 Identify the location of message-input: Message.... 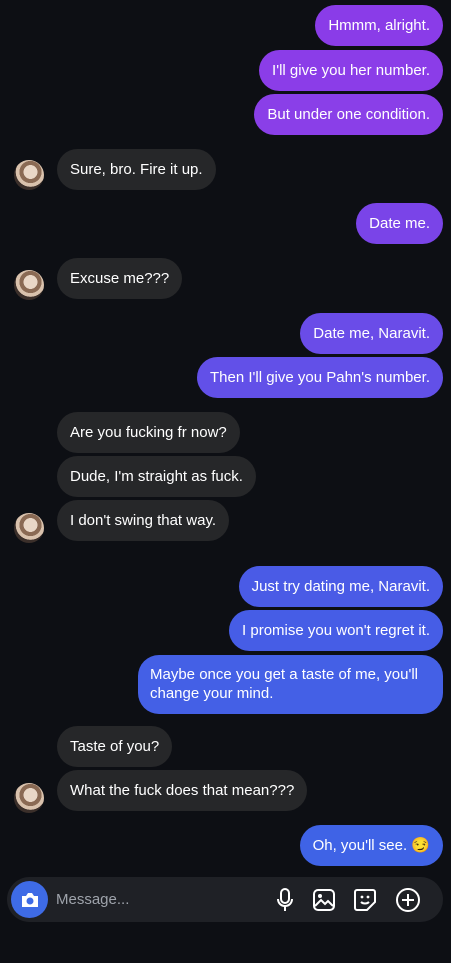
(92, 899).